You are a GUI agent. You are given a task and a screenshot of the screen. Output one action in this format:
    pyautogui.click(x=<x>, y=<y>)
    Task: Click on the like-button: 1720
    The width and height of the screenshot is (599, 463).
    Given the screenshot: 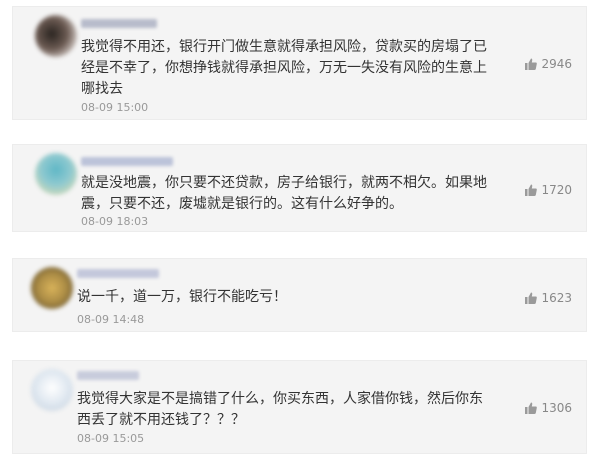 What is the action you would take?
    pyautogui.click(x=548, y=190)
    